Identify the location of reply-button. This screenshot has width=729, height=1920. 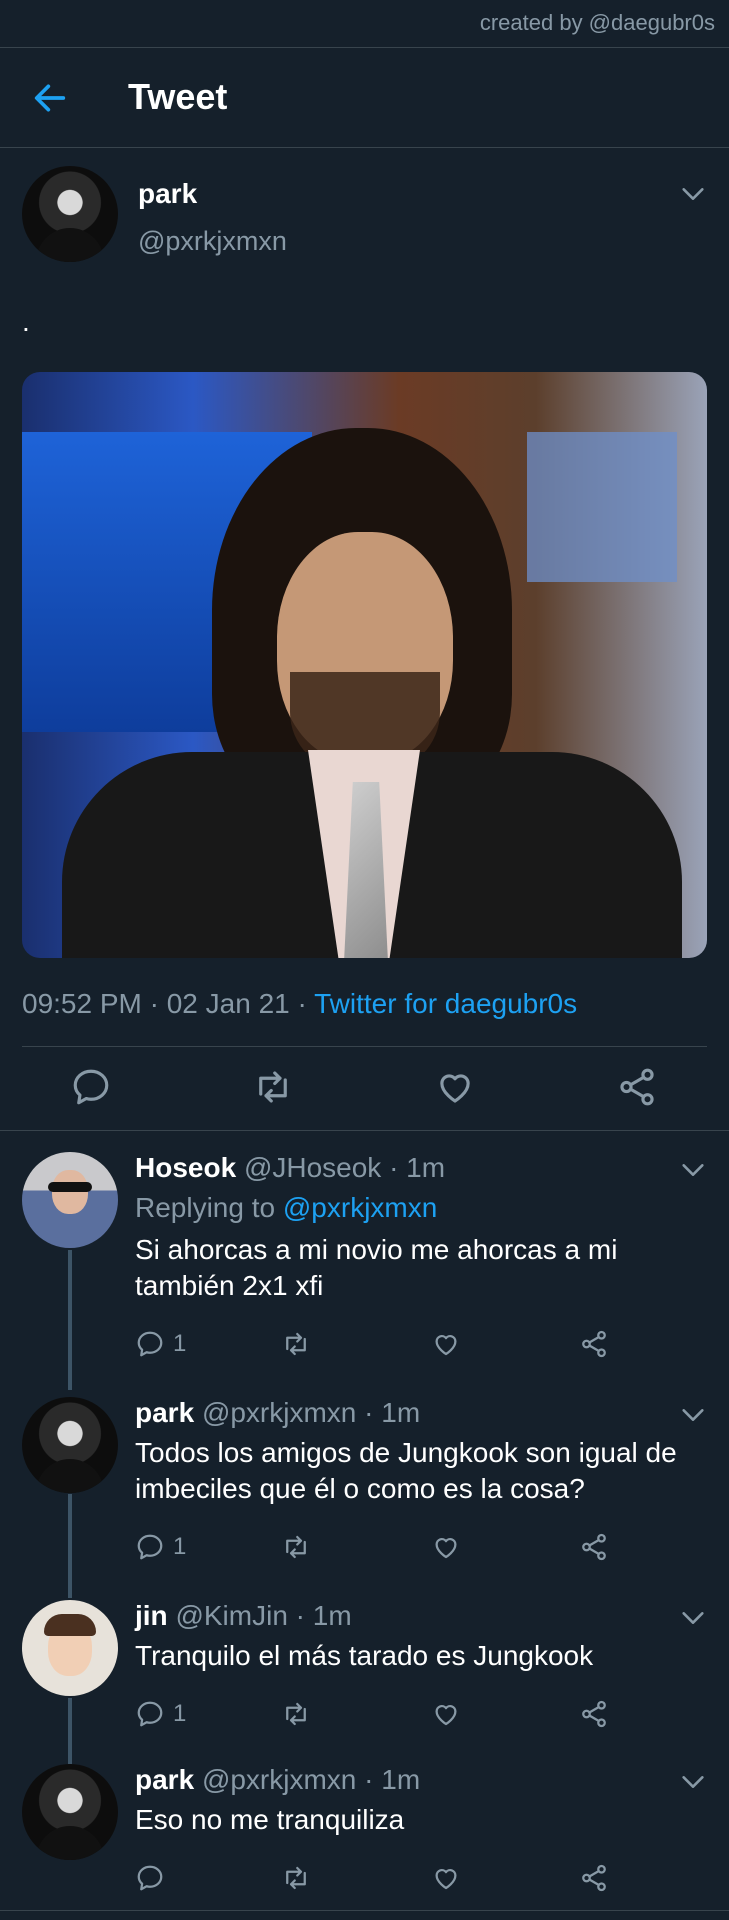
(154, 1878).